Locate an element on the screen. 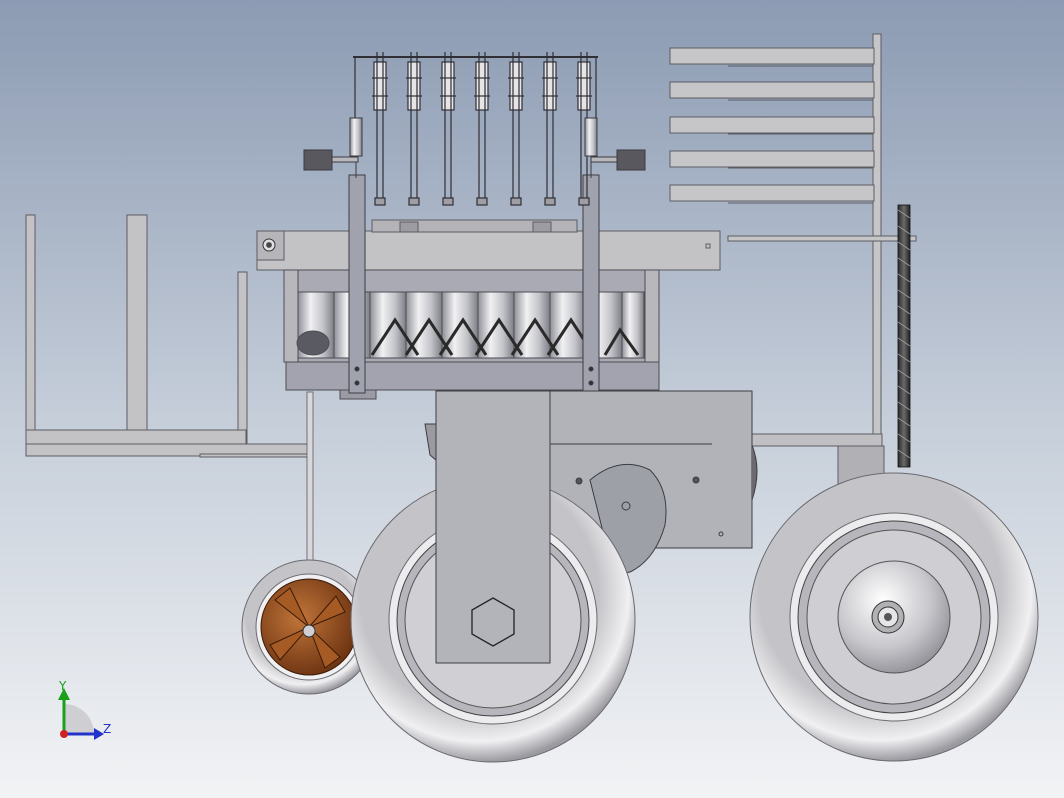 The image size is (1064, 798). triad-plane is located at coordinates (79, 719).